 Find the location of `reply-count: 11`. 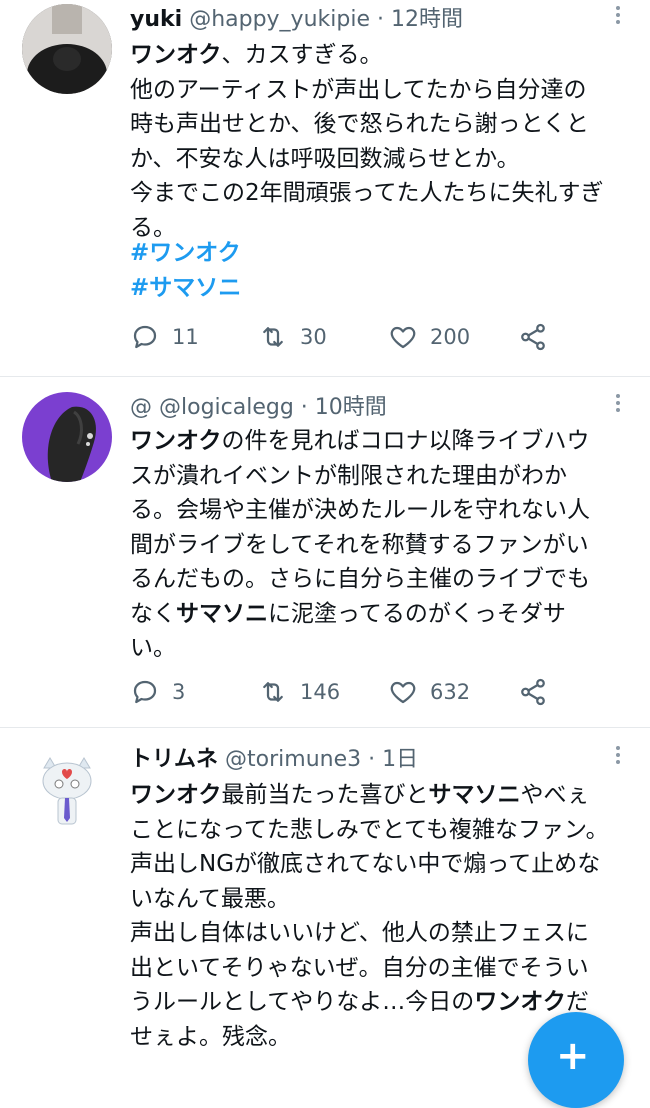

reply-count: 11 is located at coordinates (185, 337).